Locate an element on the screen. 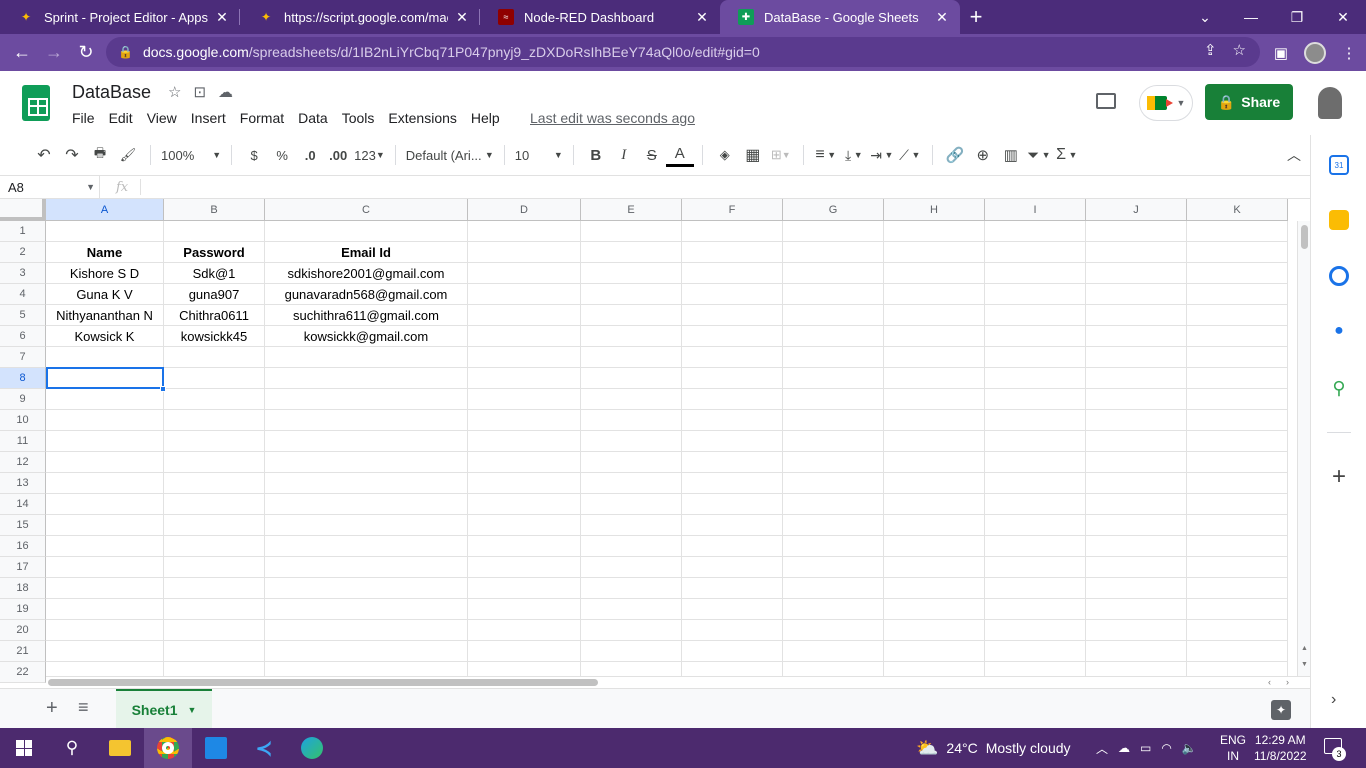 This screenshot has height=768, width=1366. explore-icon: ✦ is located at coordinates (1281, 710).